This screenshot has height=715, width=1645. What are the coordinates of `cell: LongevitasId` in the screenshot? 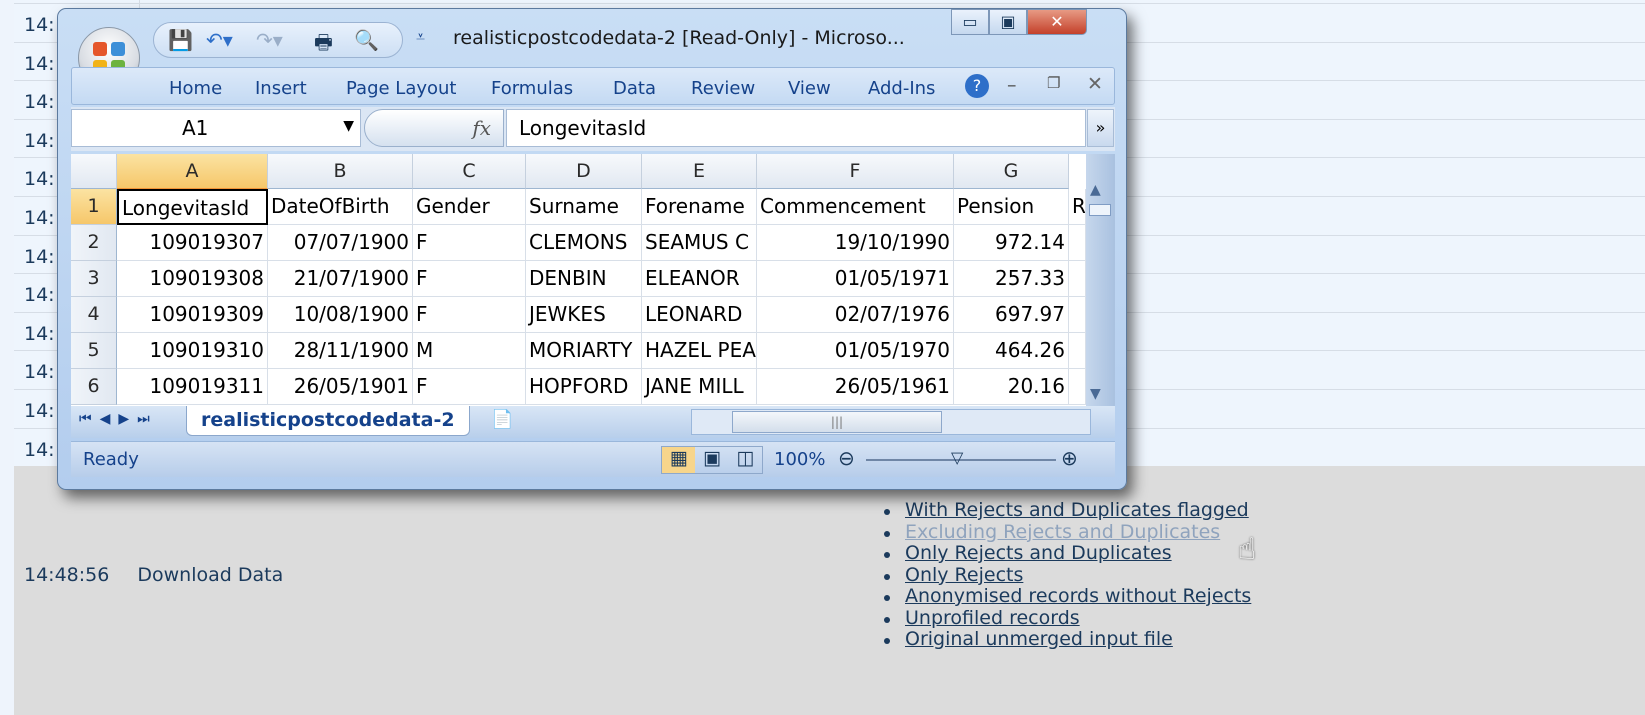 It's located at (192, 207).